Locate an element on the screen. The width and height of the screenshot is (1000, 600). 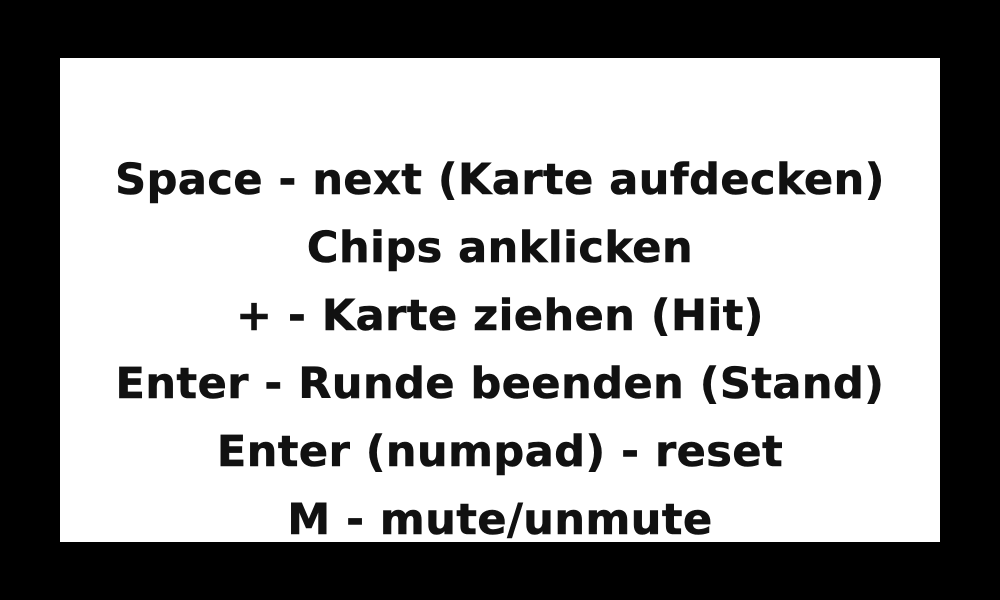
control-hint-chips: Chips anklicken is located at coordinates (500, 248).